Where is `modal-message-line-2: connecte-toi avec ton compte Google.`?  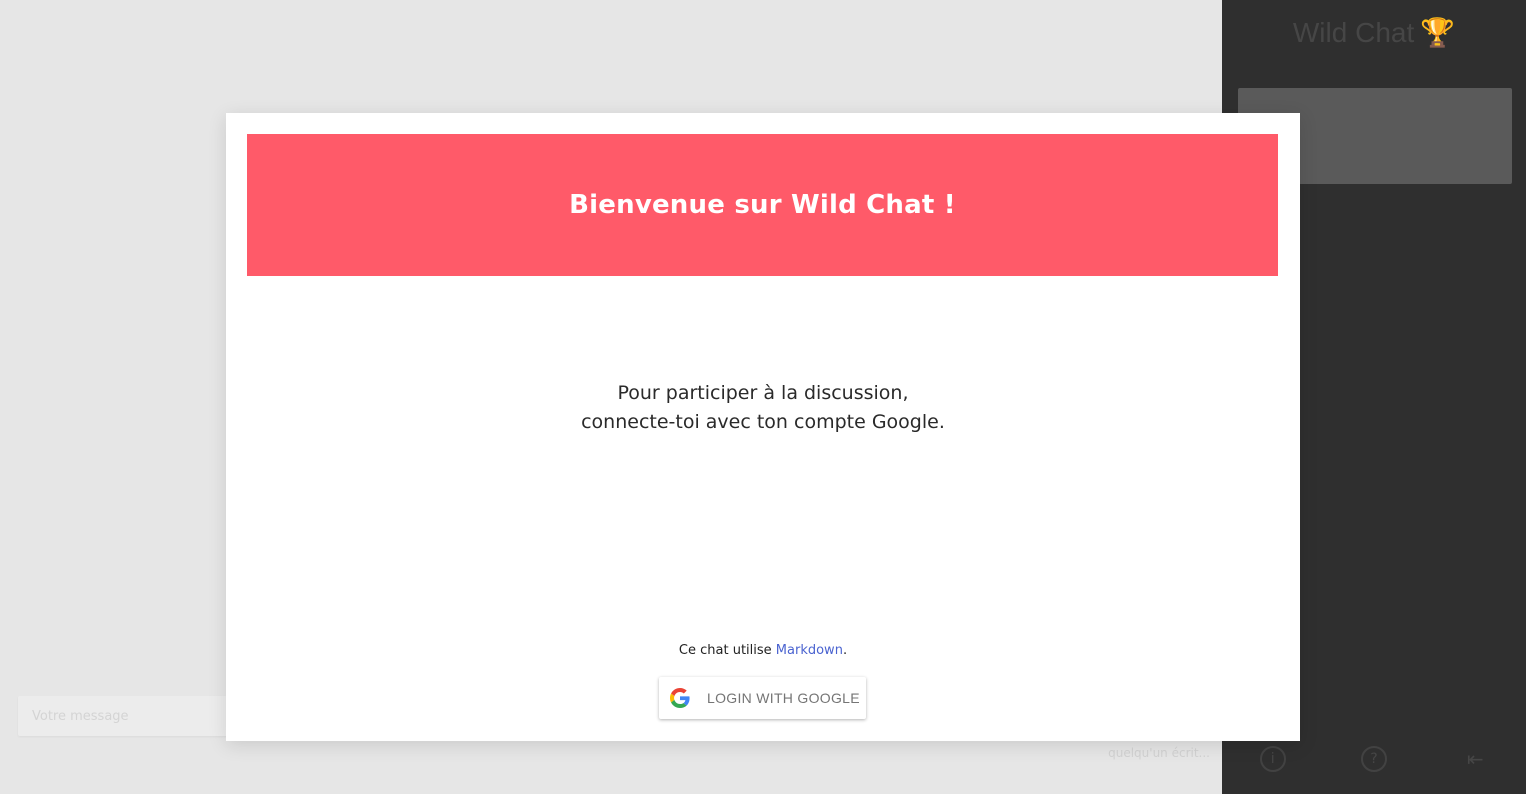 modal-message-line-2: connecte-toi avec ton compte Google. is located at coordinates (763, 422).